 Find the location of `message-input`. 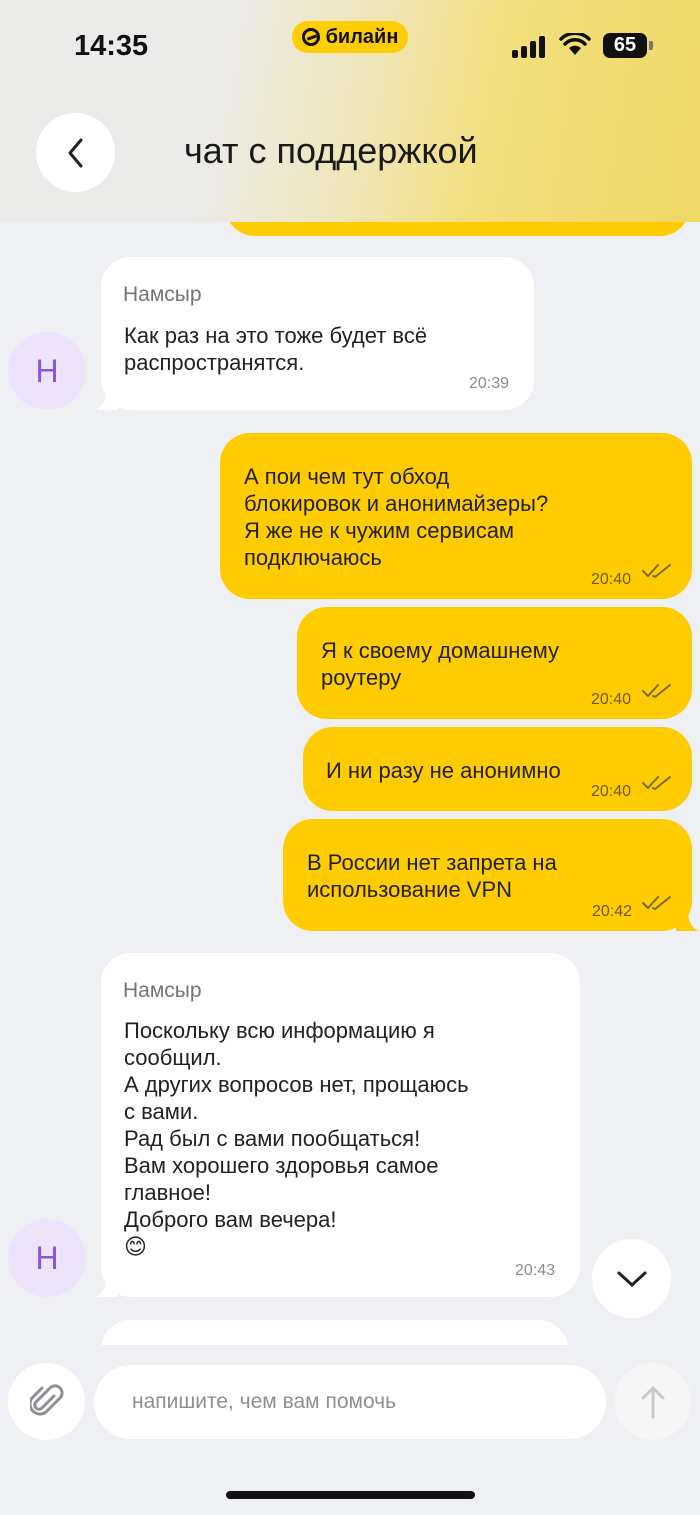

message-input is located at coordinates (350, 1402).